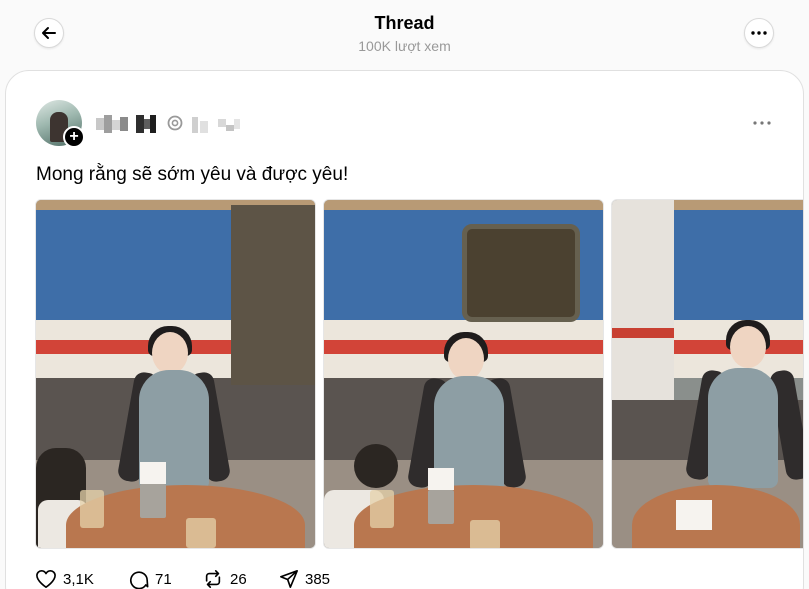 The height and width of the screenshot is (589, 809). What do you see at coordinates (238, 579) in the screenshot?
I see `repost-count: 26` at bounding box center [238, 579].